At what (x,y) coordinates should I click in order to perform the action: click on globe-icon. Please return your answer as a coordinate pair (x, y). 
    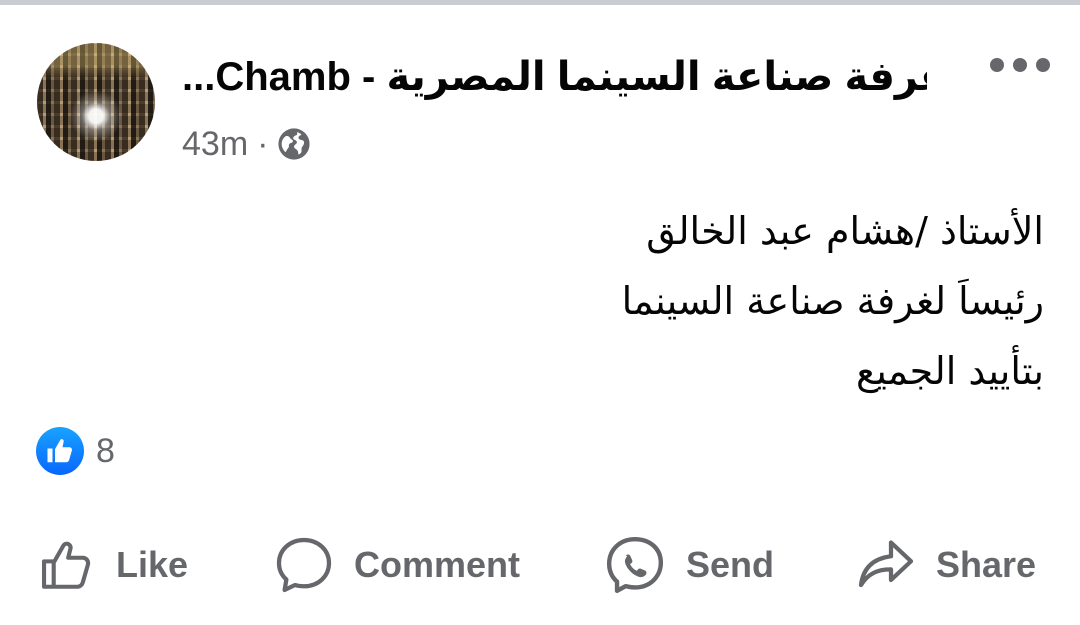
    Looking at the image, I should click on (294, 144).